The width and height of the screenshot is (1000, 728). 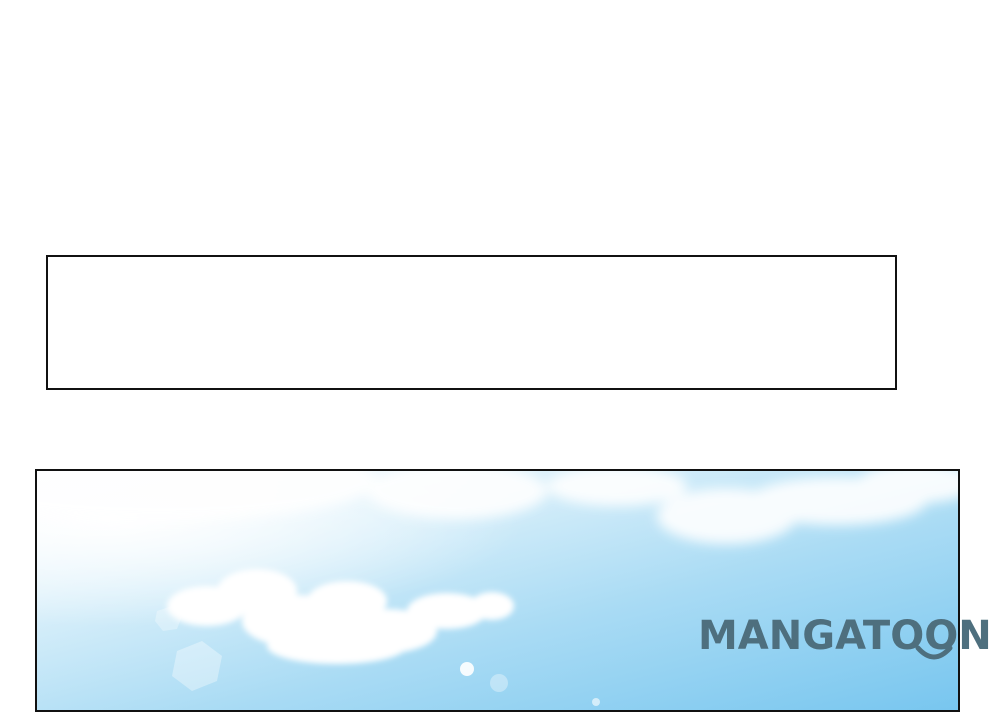 I want to click on watermark-text: MANGATOON, so click(x=845, y=636).